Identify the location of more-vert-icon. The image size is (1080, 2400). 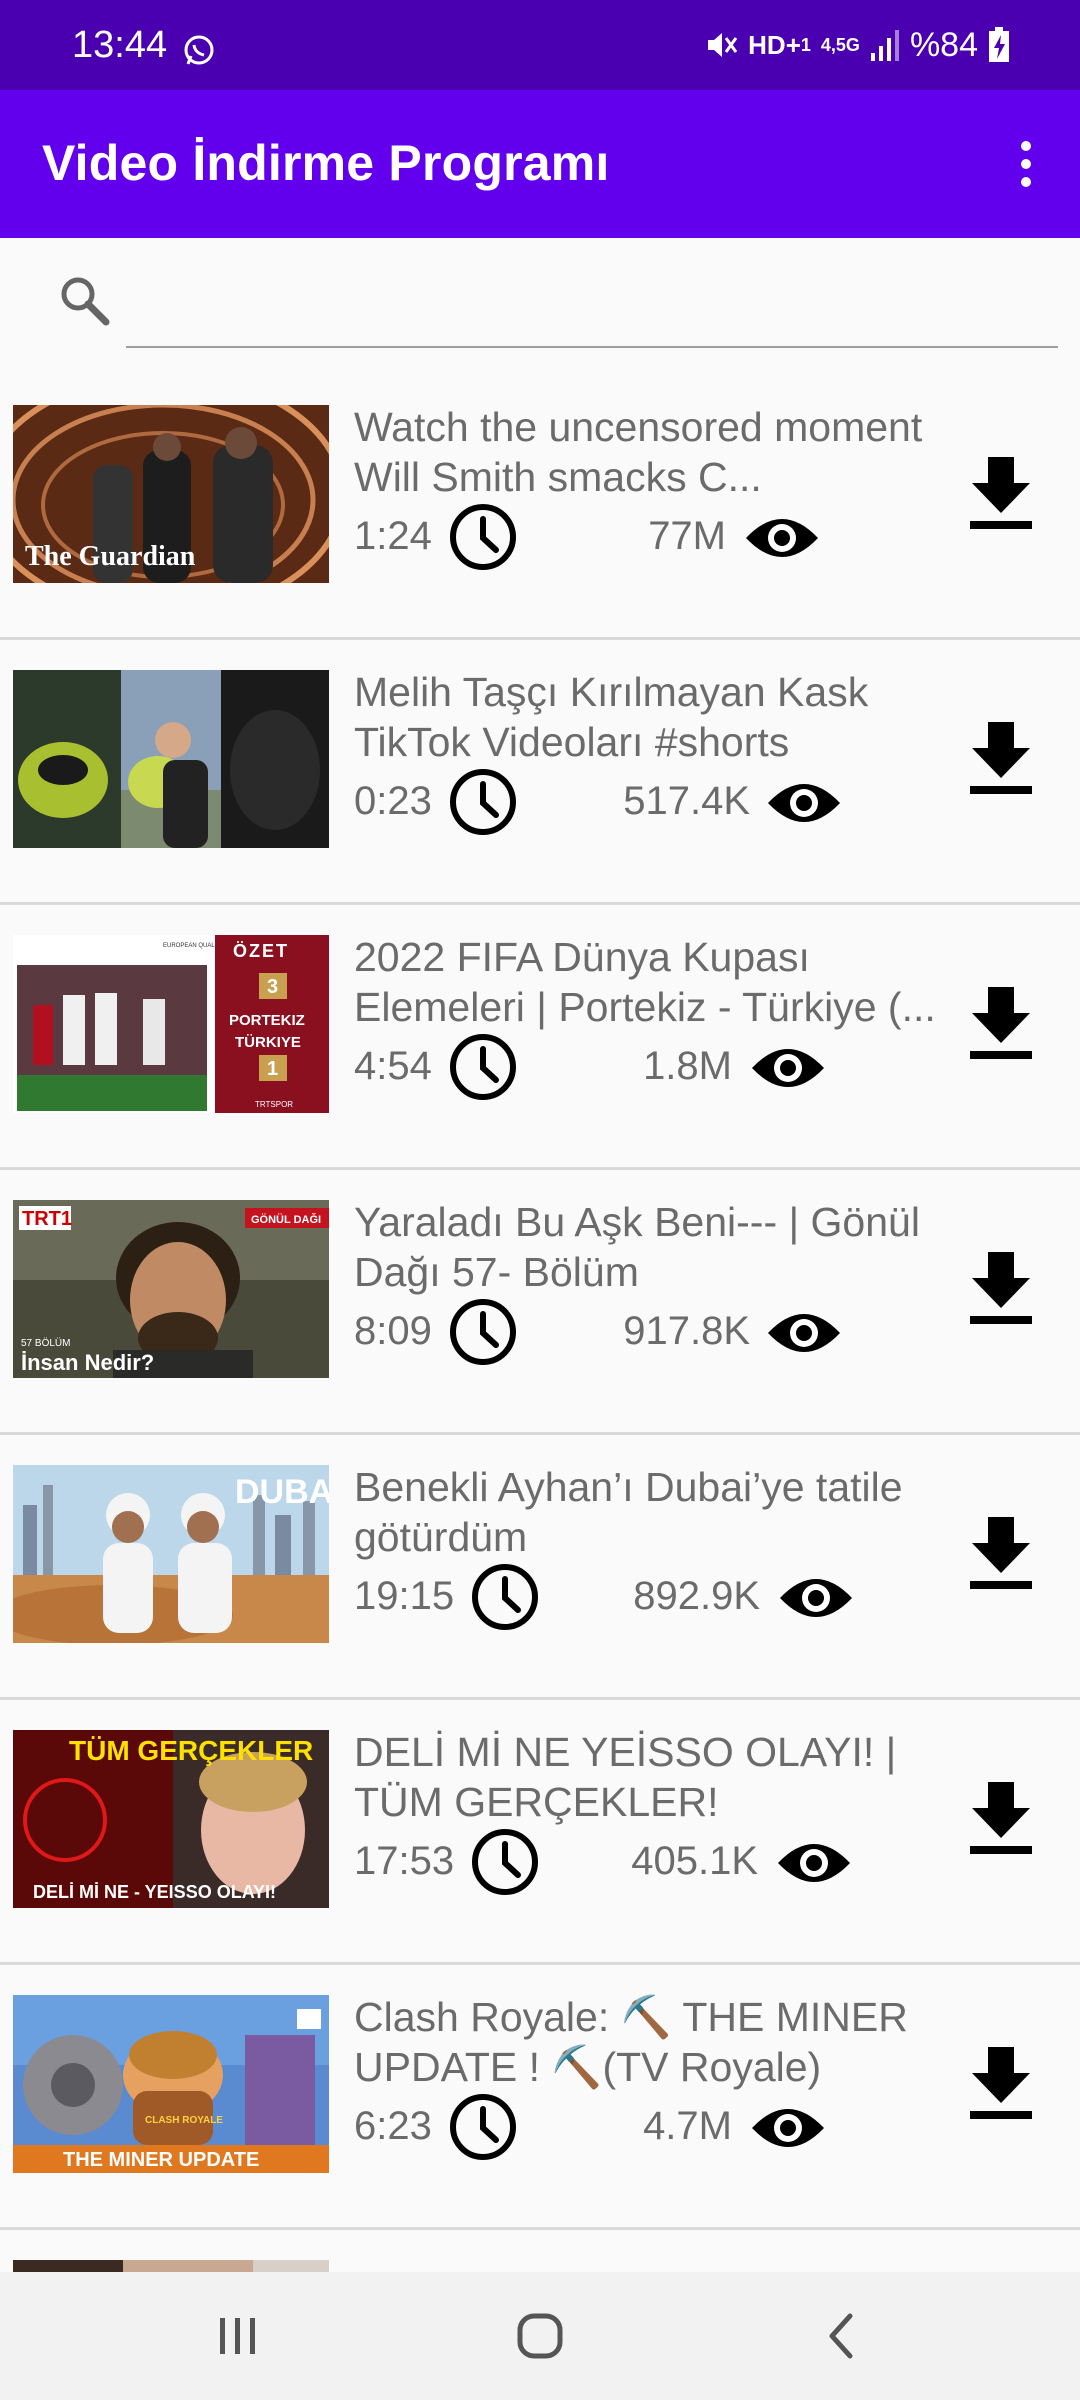
(1026, 164).